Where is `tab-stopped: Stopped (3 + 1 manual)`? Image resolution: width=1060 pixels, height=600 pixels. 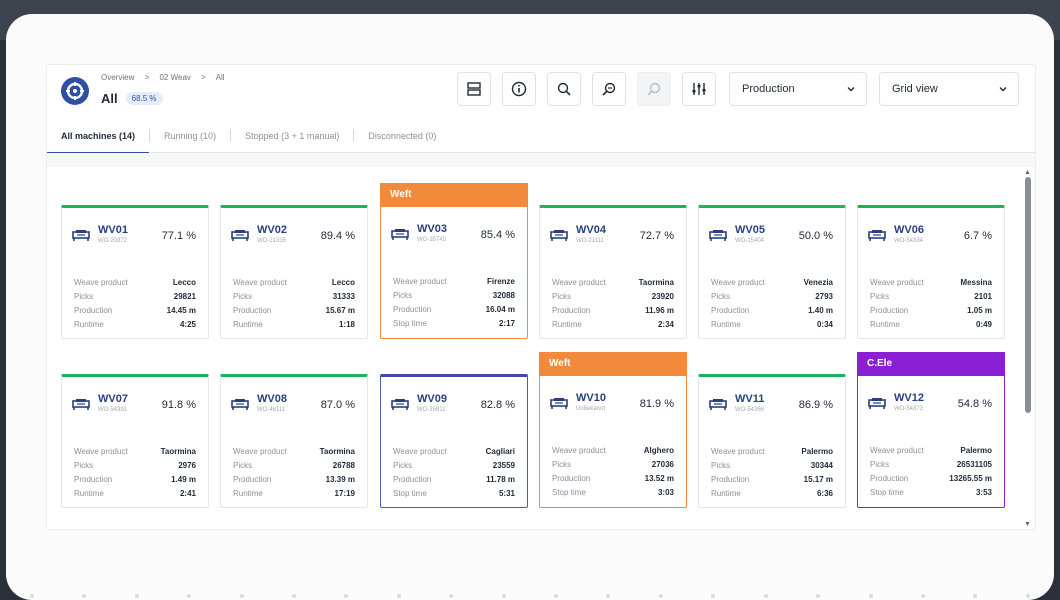 tab-stopped: Stopped (3 + 1 manual) is located at coordinates (292, 135).